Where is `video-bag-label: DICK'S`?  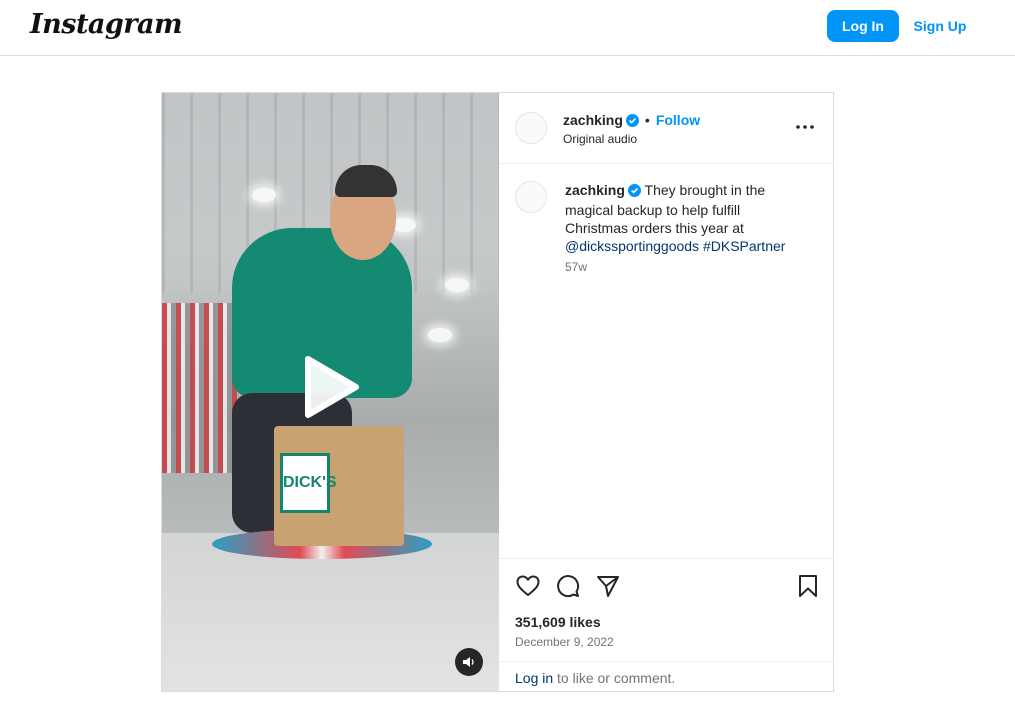
video-bag-label: DICK'S is located at coordinates (308, 483).